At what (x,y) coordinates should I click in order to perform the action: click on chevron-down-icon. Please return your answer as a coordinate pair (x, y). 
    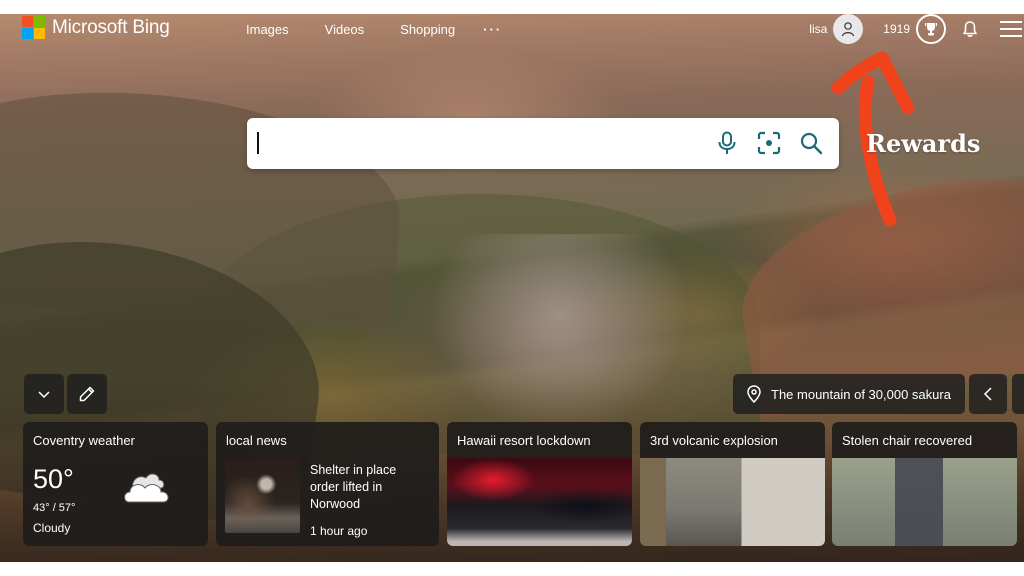
    Looking at the image, I should click on (44, 395).